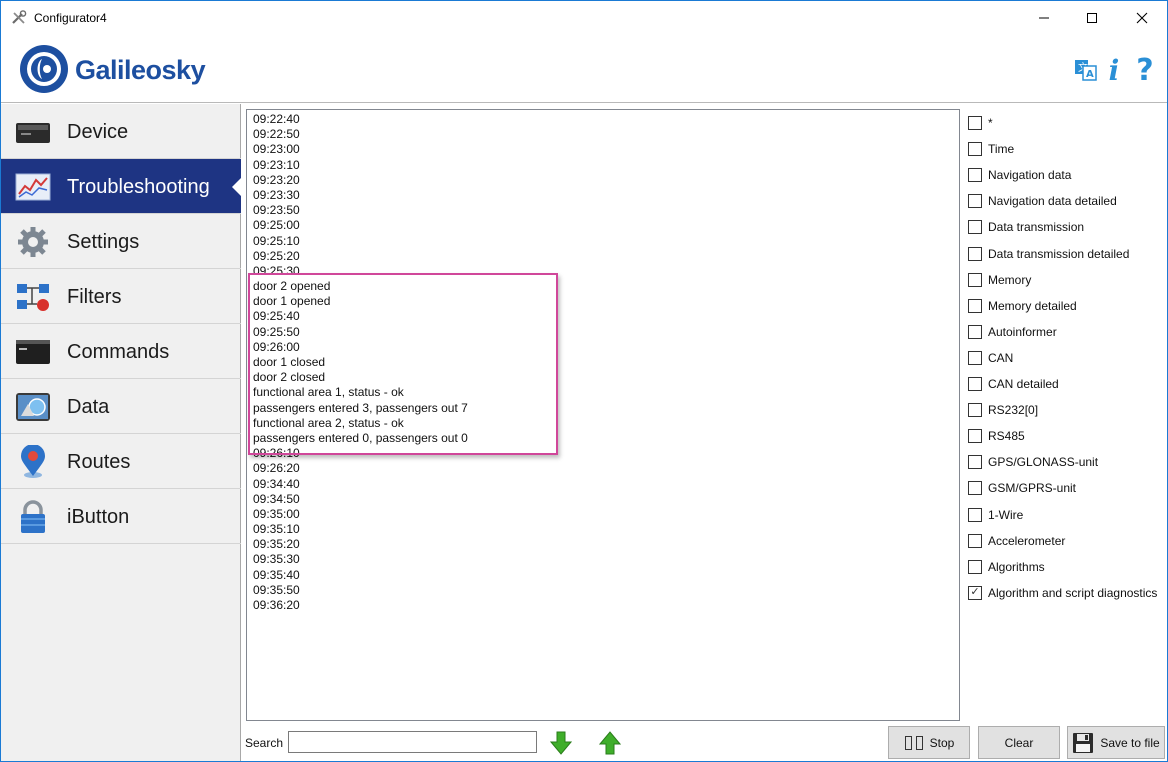  What do you see at coordinates (1130, 742) in the screenshot?
I see `save-label: Save to file` at bounding box center [1130, 742].